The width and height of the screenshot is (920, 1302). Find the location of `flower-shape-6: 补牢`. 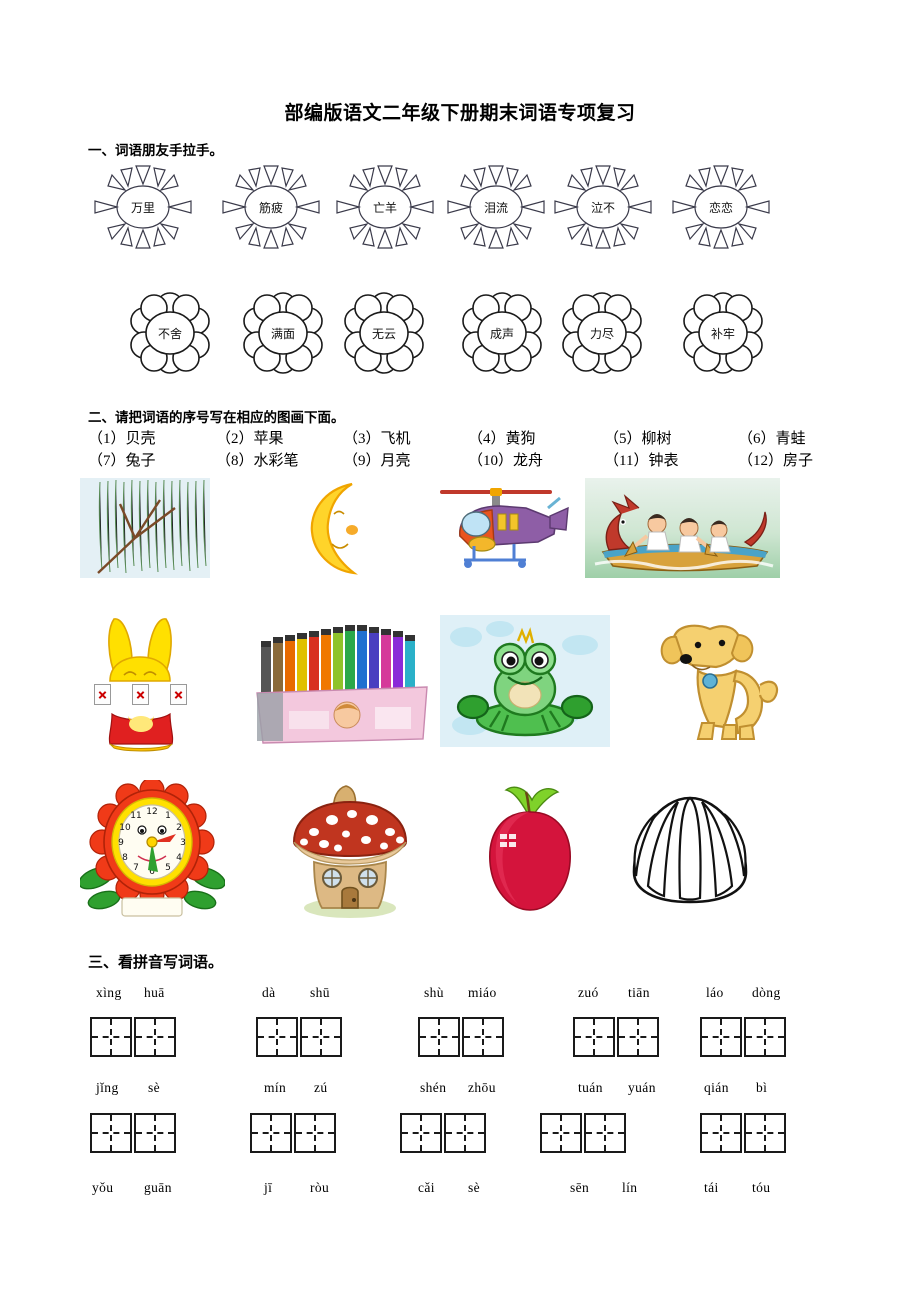

flower-shape-6: 补牢 is located at coordinates (723, 333).